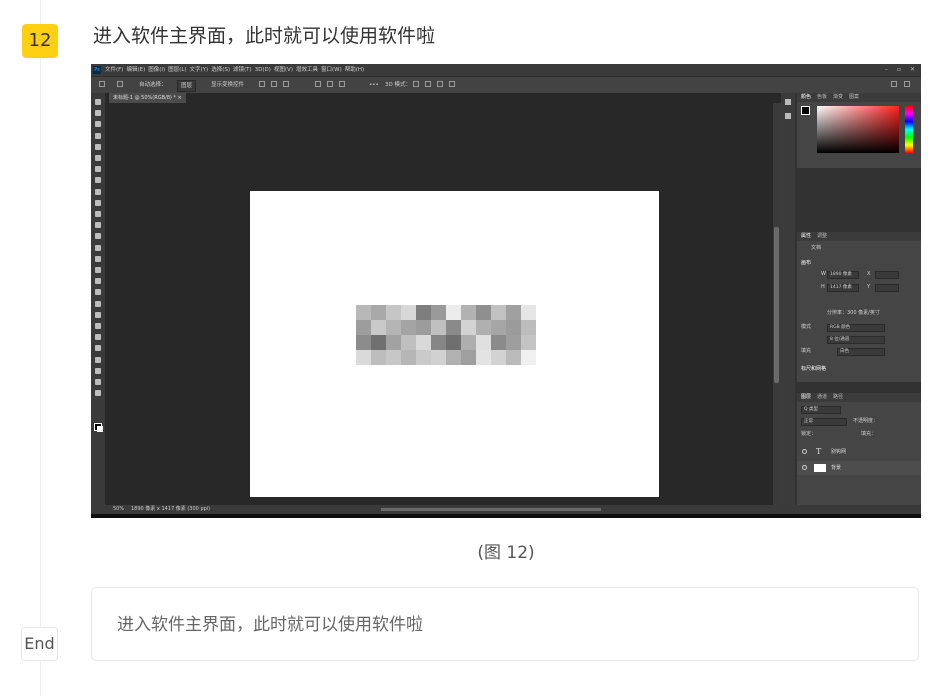  What do you see at coordinates (822, 236) in the screenshot?
I see `panel-tab: 调整` at bounding box center [822, 236].